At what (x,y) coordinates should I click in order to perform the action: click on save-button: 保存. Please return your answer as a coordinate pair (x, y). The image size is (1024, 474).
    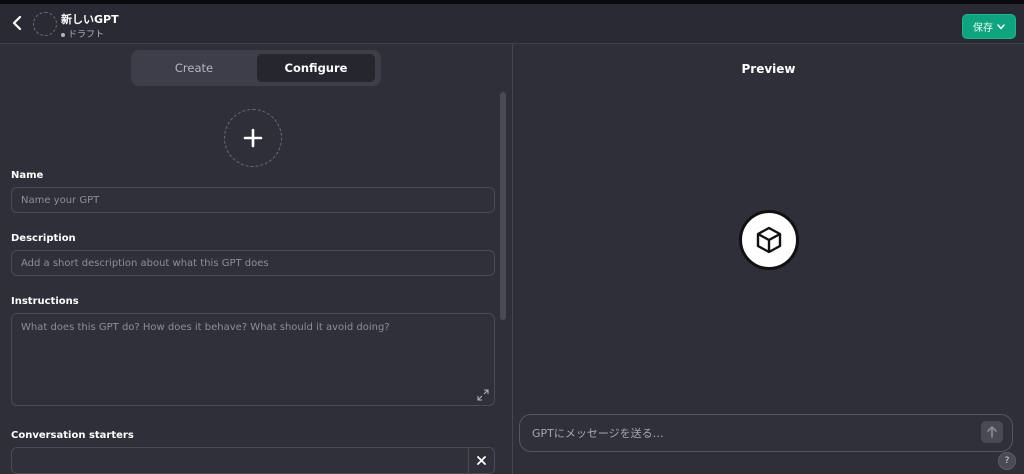
    Looking at the image, I should click on (989, 26).